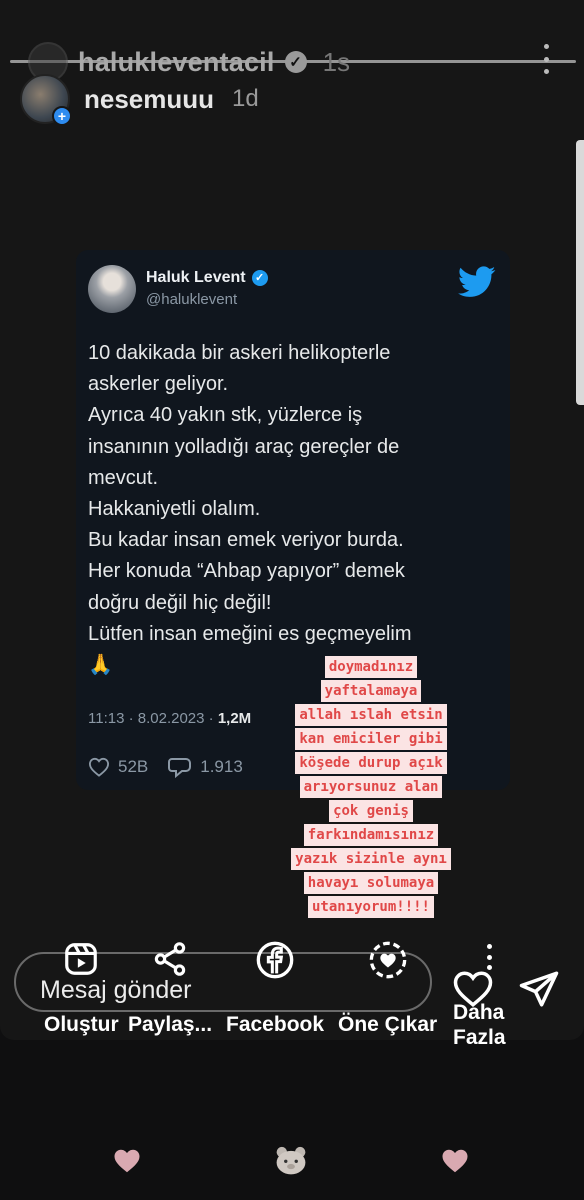  What do you see at coordinates (371, 739) in the screenshot?
I see `annotation-line: kan emiciler gibi` at bounding box center [371, 739].